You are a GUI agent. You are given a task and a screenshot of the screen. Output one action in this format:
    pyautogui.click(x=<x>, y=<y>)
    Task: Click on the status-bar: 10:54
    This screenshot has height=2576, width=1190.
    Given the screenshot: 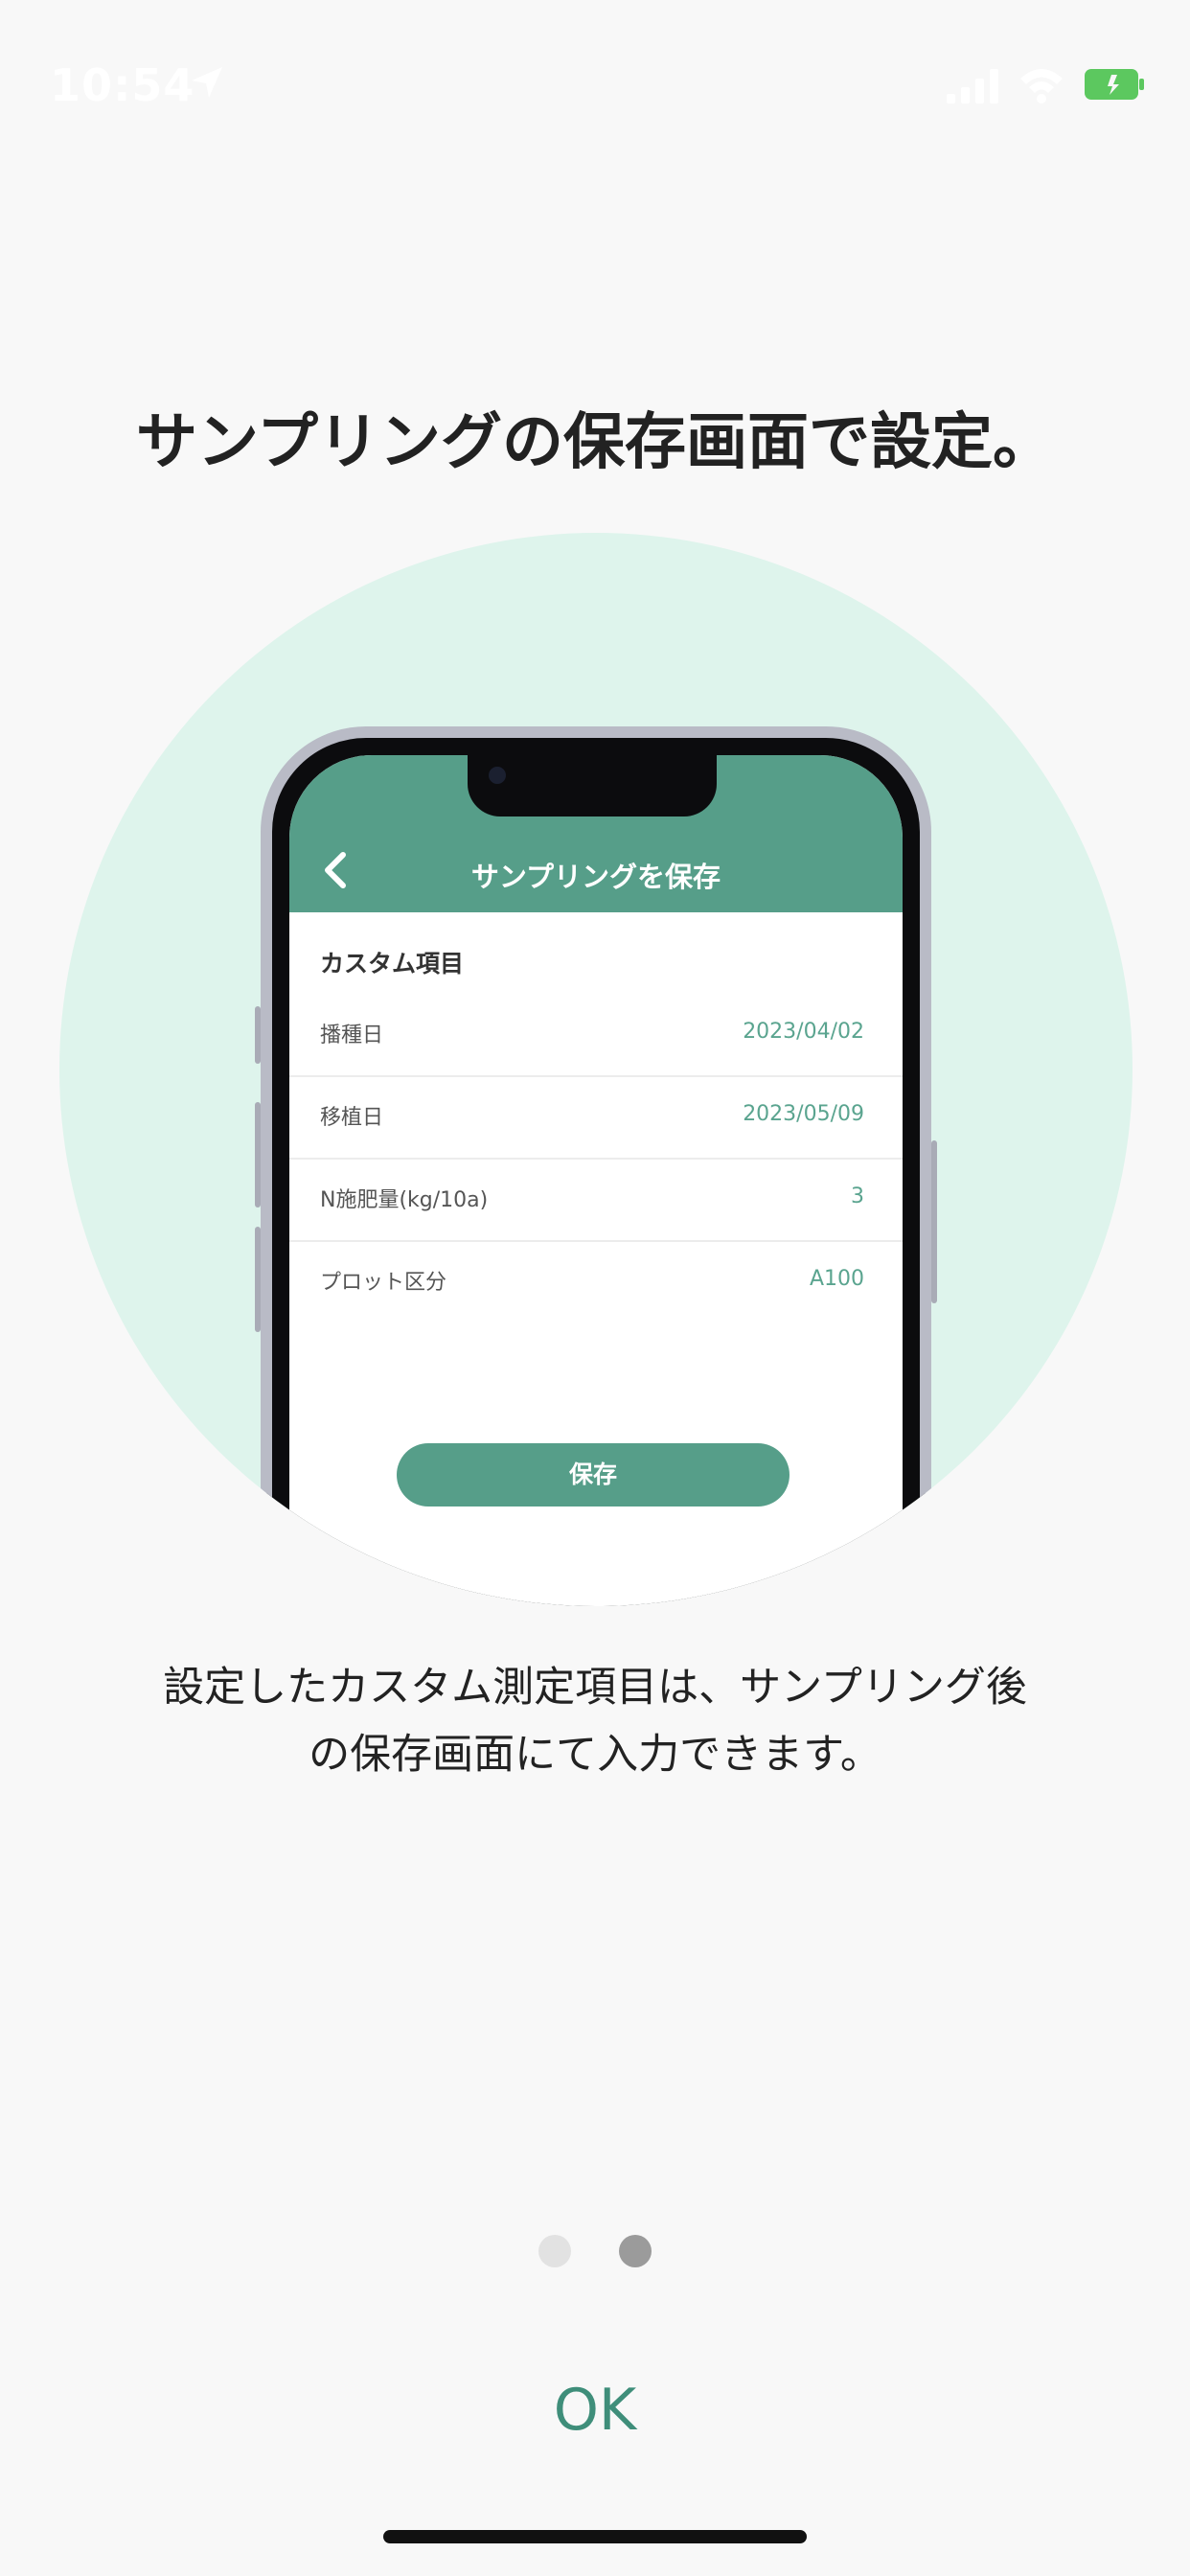 What is the action you would take?
    pyautogui.click(x=595, y=72)
    